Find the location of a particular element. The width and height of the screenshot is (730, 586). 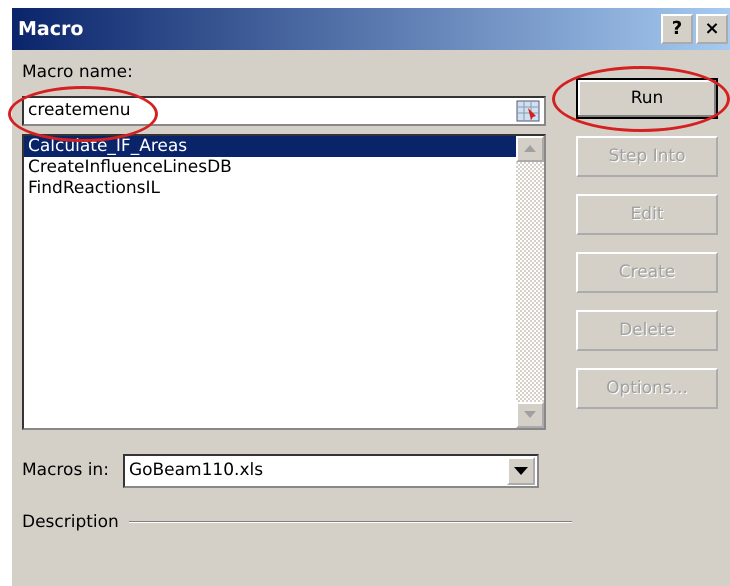

description-label: Description is located at coordinates (70, 522).